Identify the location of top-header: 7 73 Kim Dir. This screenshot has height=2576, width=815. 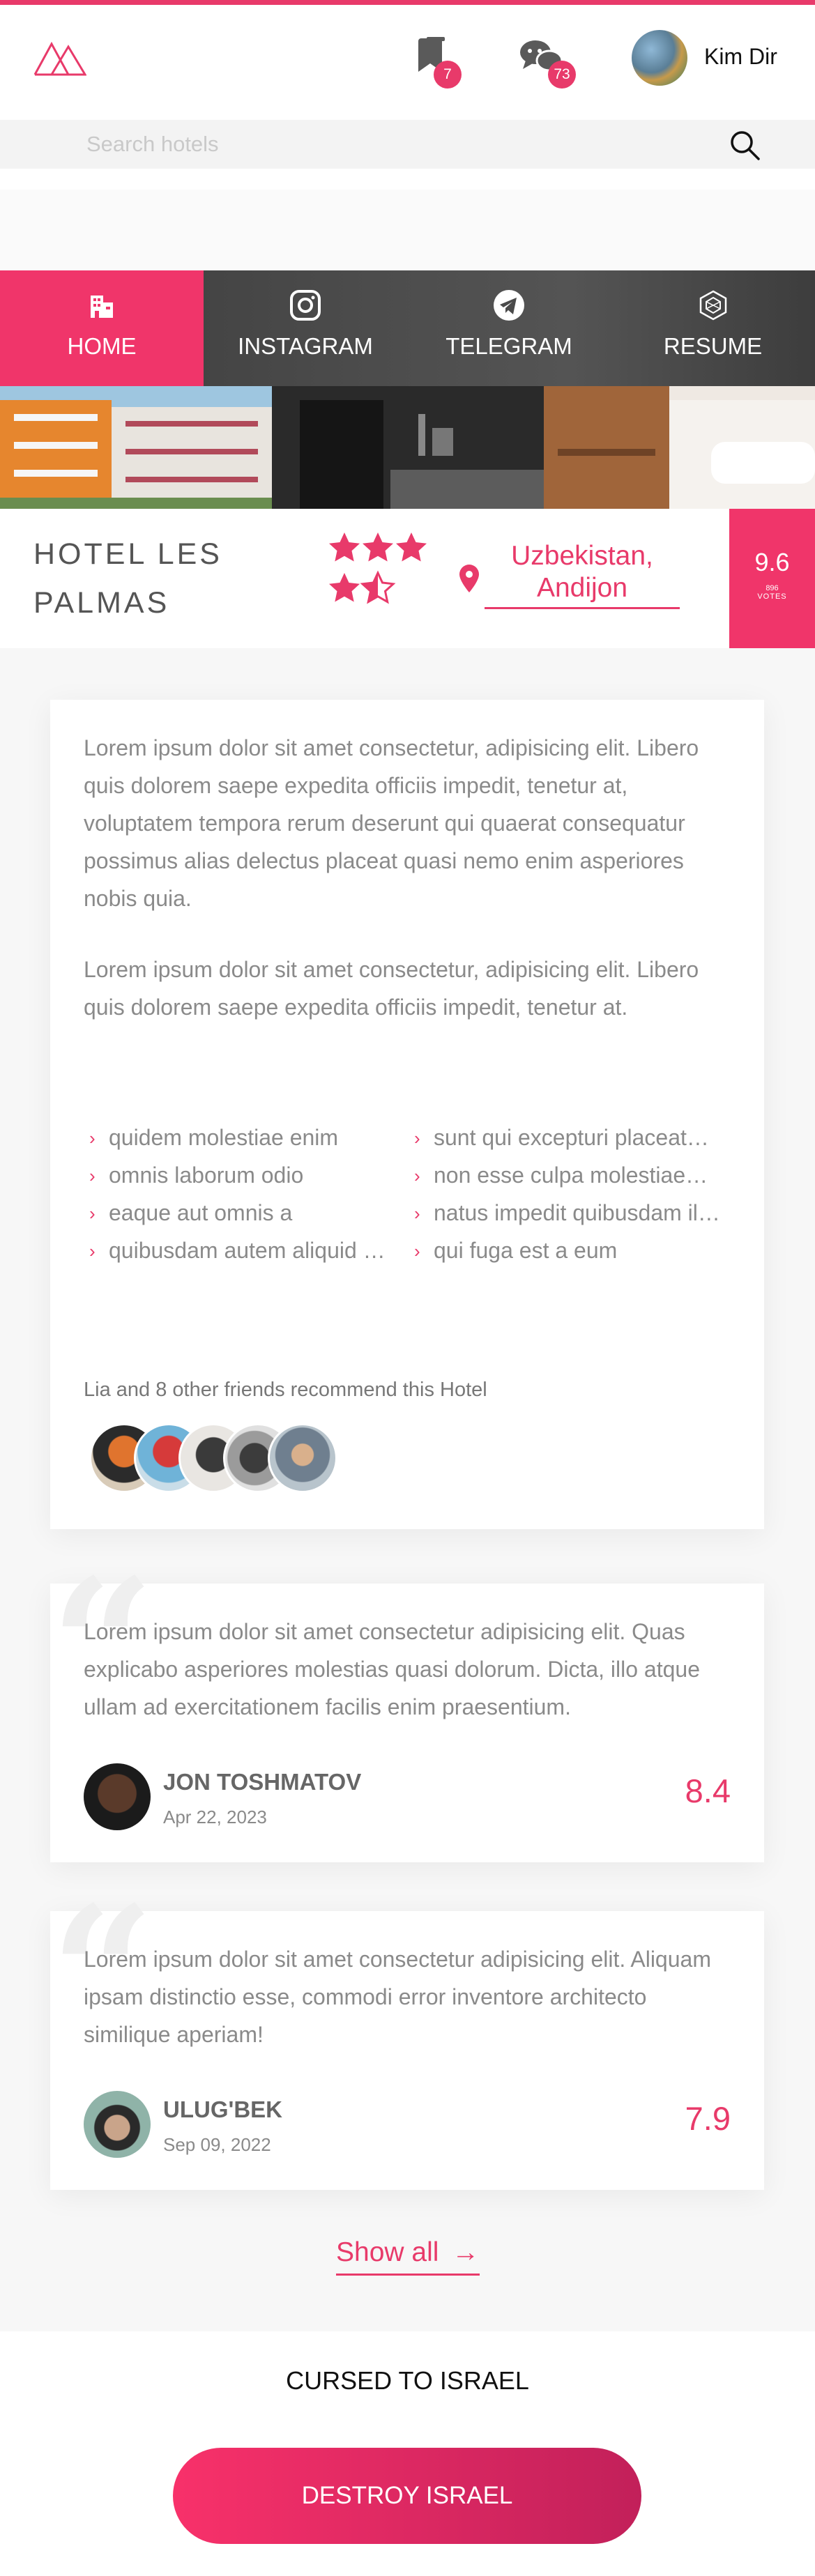
(407, 60).